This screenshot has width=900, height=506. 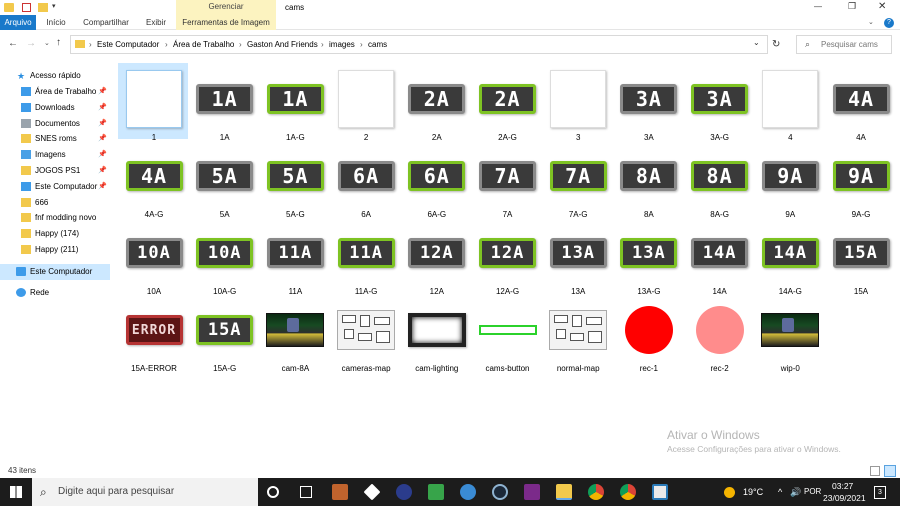 What do you see at coordinates (789, 102) in the screenshot?
I see `file-tile-4: 4` at bounding box center [789, 102].